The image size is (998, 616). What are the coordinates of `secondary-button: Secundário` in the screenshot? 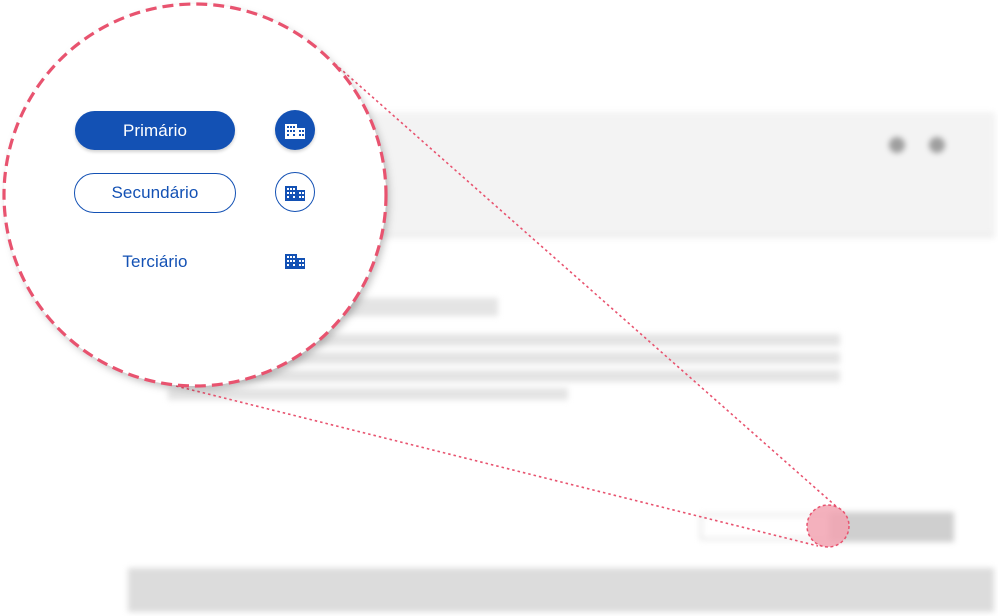 It's located at (155, 193).